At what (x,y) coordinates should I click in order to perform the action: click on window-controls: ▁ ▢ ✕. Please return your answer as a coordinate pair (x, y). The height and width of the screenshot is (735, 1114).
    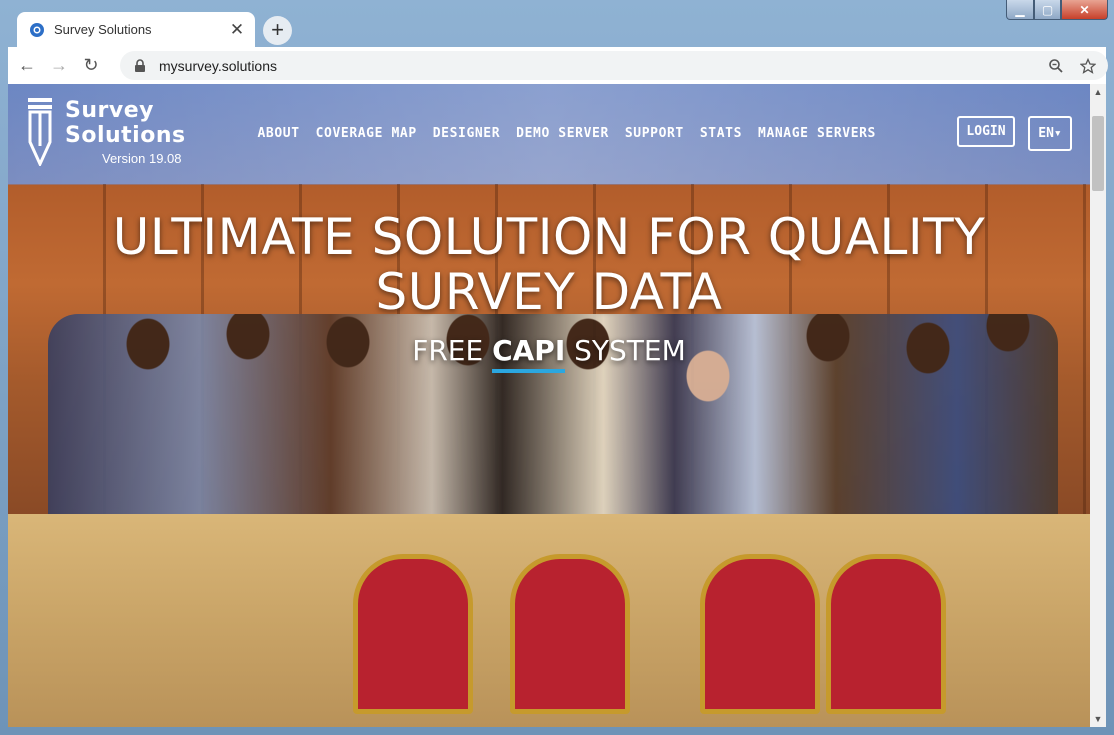
    Looking at the image, I should click on (1057, 10).